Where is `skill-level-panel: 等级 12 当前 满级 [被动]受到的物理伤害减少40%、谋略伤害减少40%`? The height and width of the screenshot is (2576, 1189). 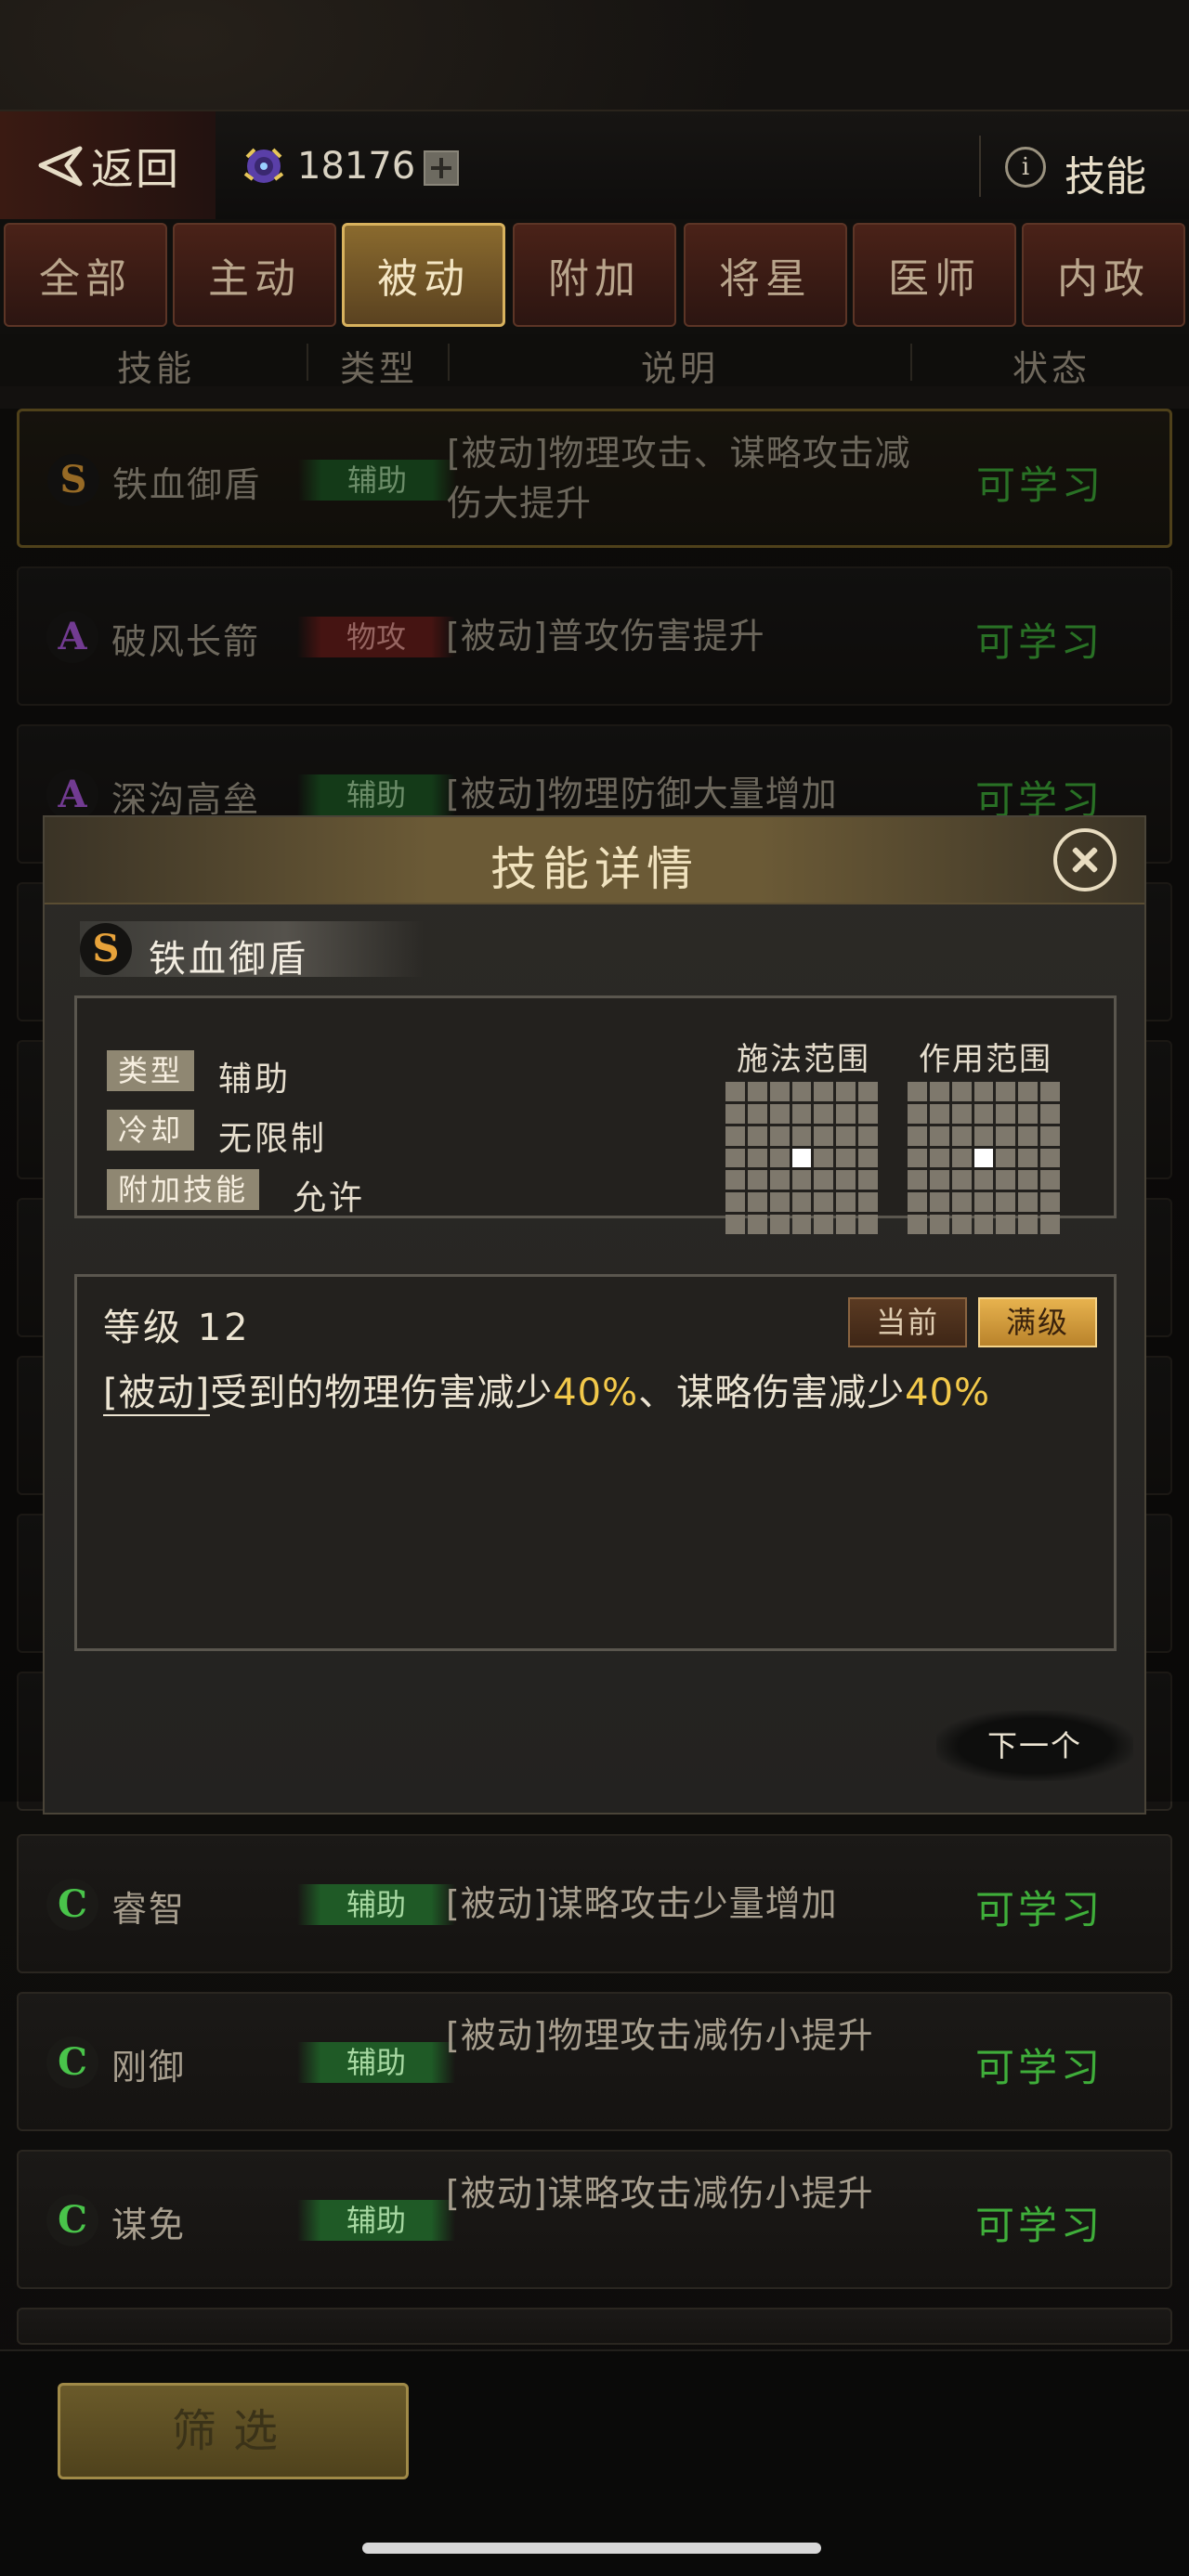 skill-level-panel: 等级 12 当前 满级 [被动]受到的物理伤害减少40%、谋略伤害减少40% is located at coordinates (595, 1462).